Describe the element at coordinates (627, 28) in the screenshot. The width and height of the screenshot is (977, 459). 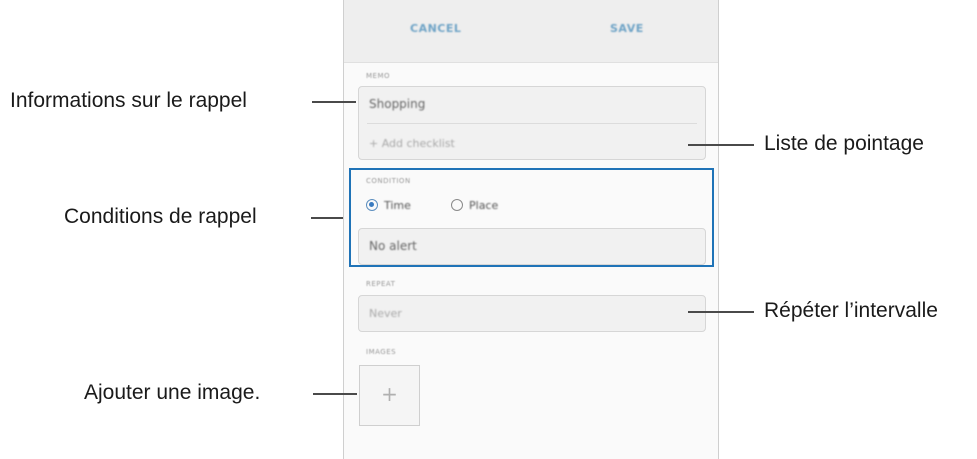
I see `save-button: SAVE` at that location.